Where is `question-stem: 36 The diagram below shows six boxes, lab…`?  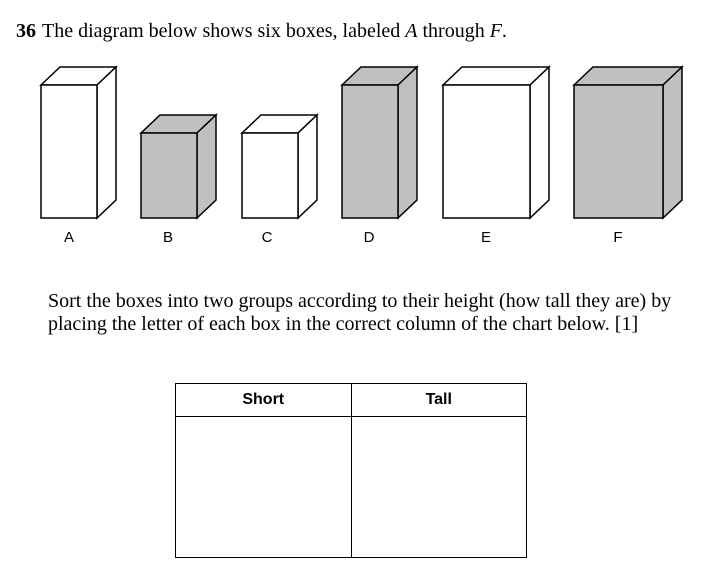
question-stem: 36 The diagram below shows six boxes, lab… is located at coordinates (261, 31).